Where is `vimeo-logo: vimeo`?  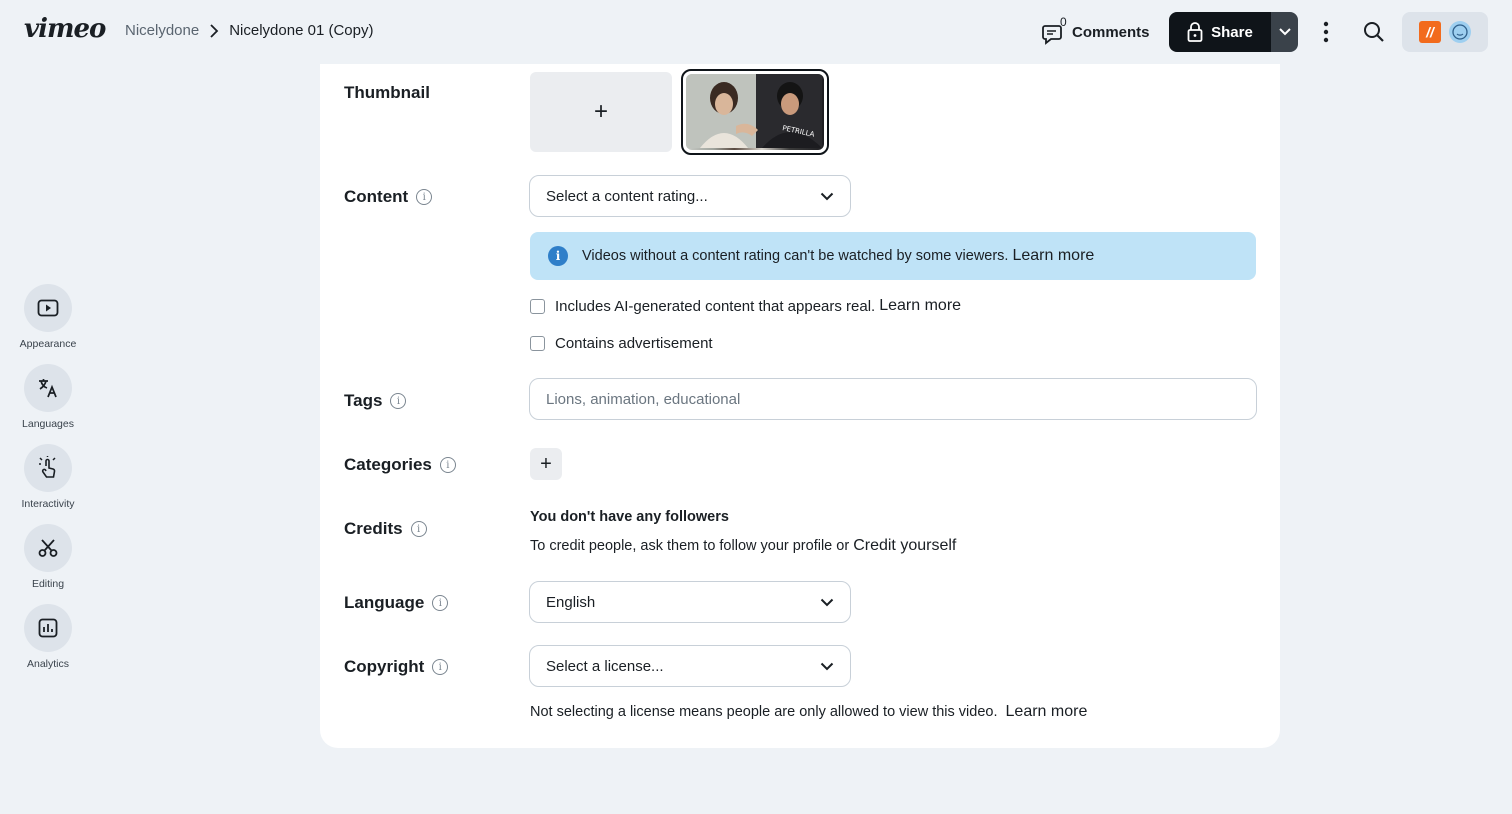 vimeo-logo: vimeo is located at coordinates (65, 29).